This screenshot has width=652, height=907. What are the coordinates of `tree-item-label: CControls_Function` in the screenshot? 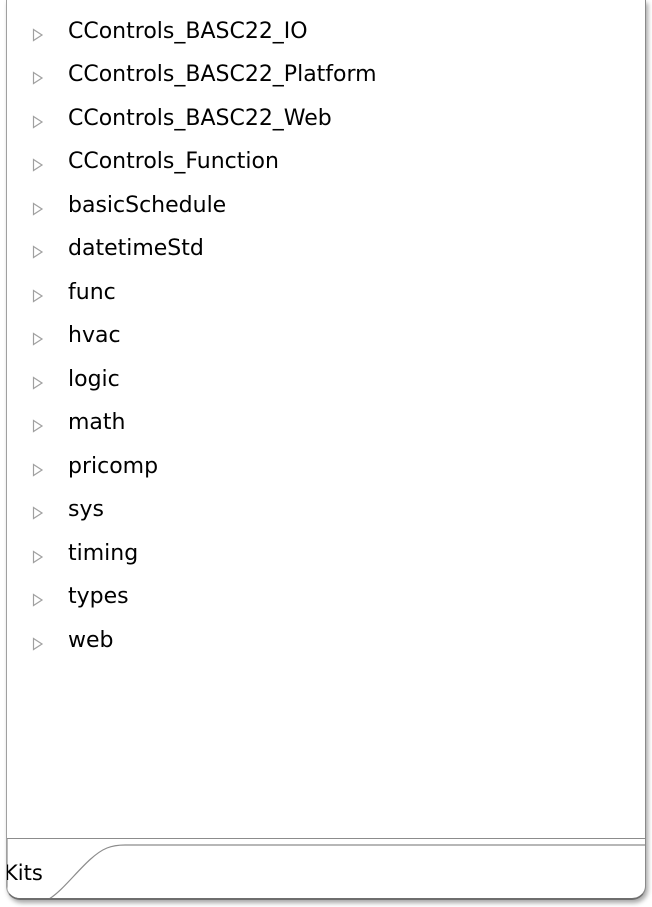 It's located at (173, 162).